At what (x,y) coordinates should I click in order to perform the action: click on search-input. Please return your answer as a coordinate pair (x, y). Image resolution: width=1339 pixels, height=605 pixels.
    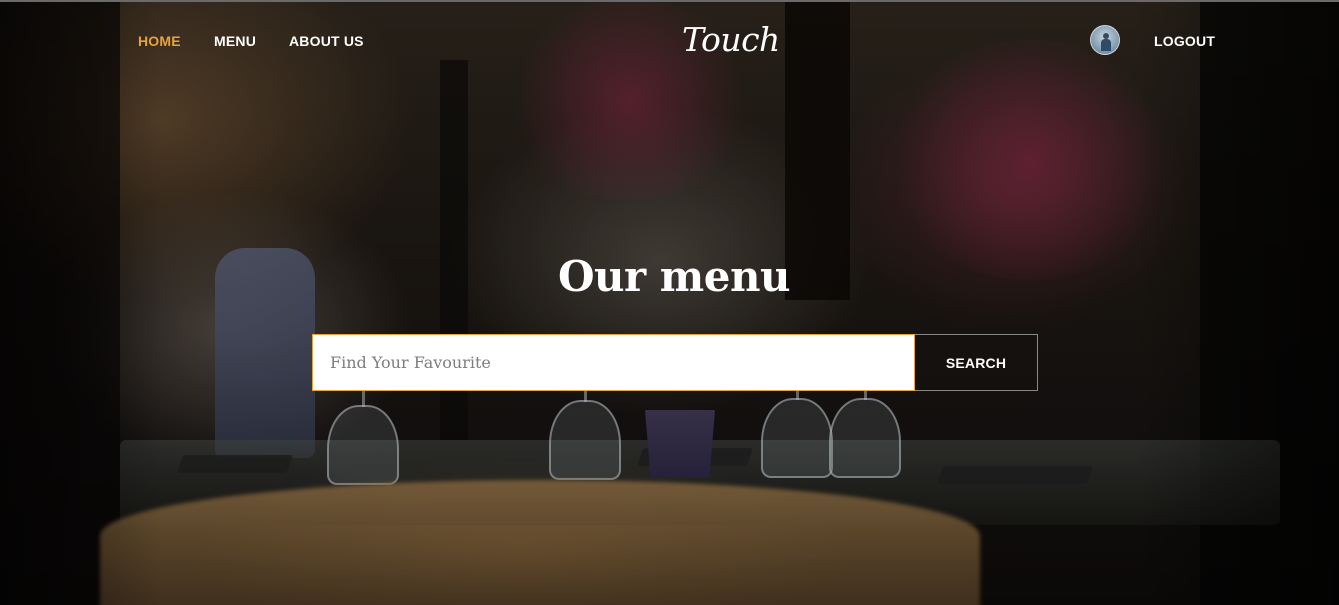
    Looking at the image, I should click on (613, 362).